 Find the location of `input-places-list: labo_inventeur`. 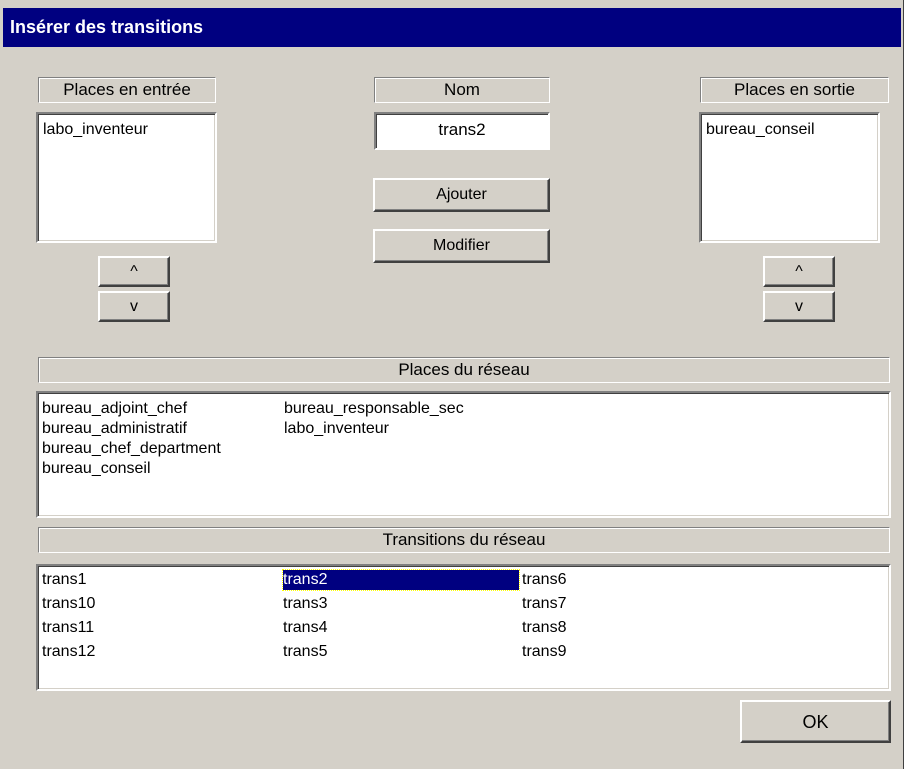

input-places-list: labo_inventeur is located at coordinates (126, 177).